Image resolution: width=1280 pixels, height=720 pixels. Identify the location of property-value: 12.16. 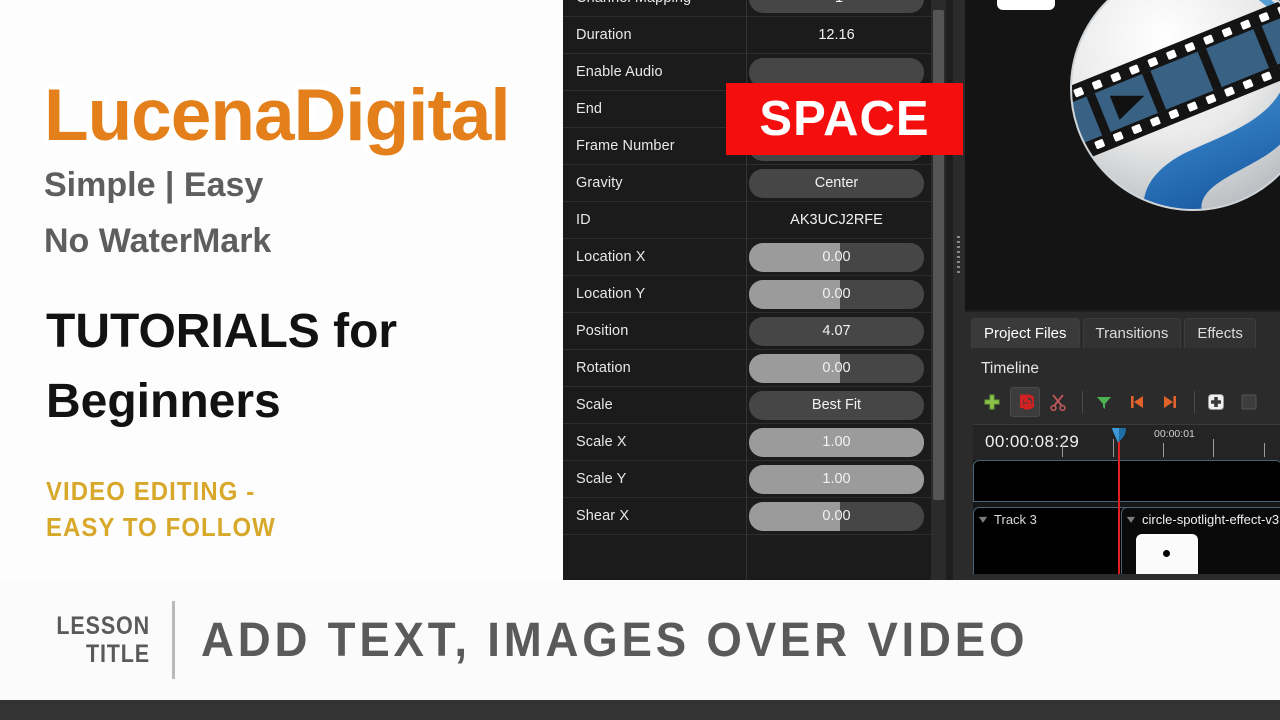
(836, 35).